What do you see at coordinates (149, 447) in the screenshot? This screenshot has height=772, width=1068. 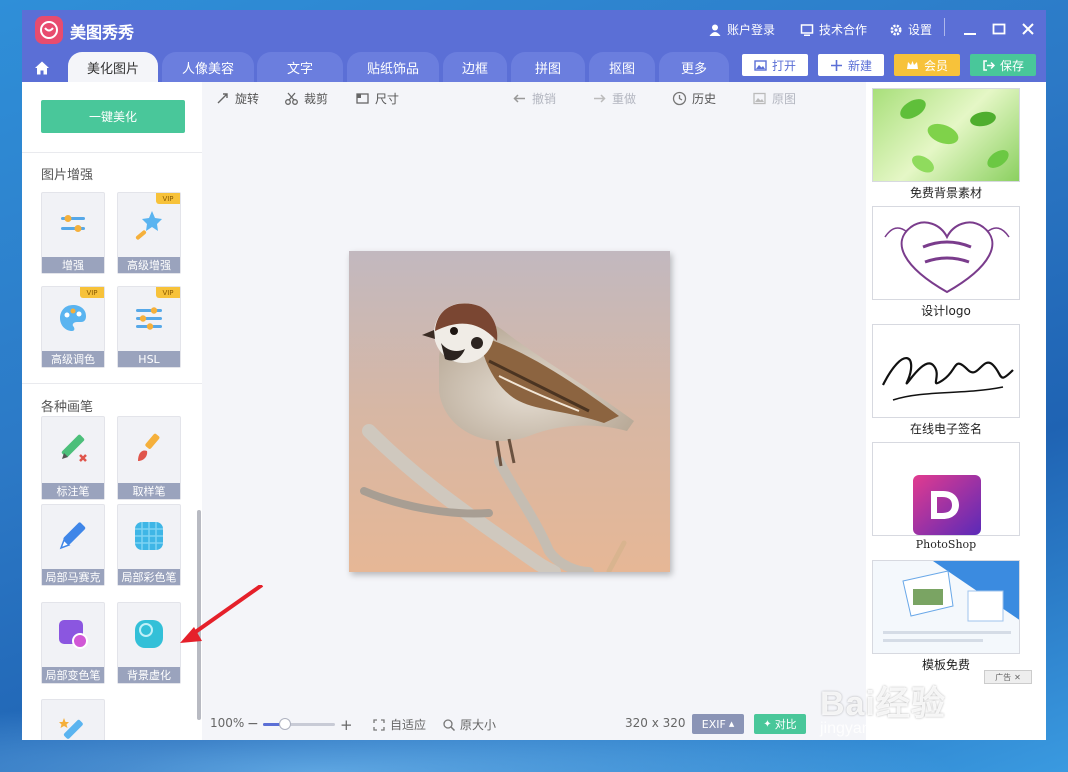 I see `brush-icon` at bounding box center [149, 447].